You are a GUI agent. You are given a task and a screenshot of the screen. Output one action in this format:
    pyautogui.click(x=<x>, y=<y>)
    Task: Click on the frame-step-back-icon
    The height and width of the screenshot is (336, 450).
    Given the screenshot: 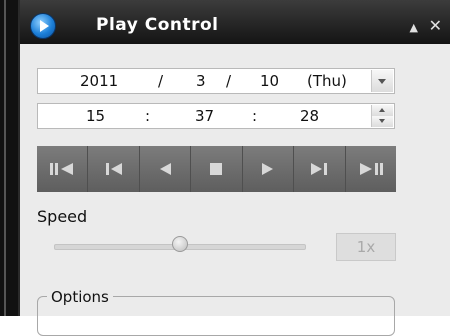 What is the action you would take?
    pyautogui.click(x=62, y=169)
    